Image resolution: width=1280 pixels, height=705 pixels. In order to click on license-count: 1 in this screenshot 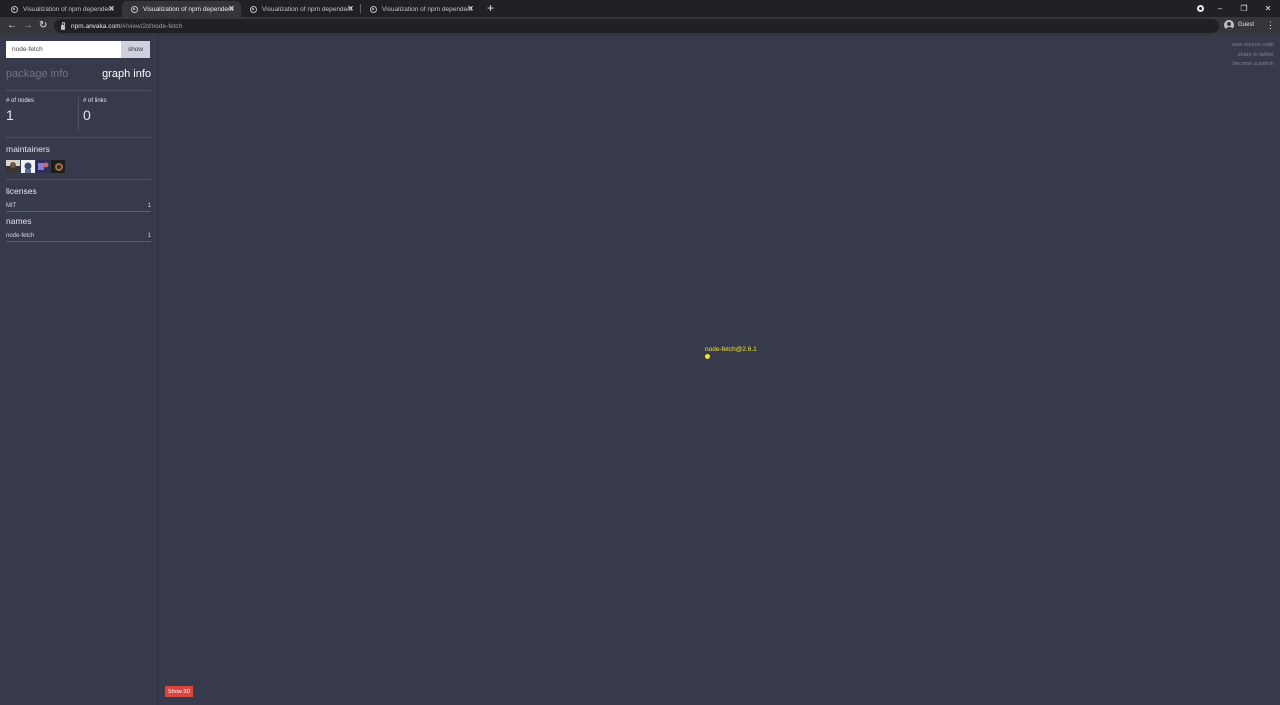, I will do `click(149, 206)`.